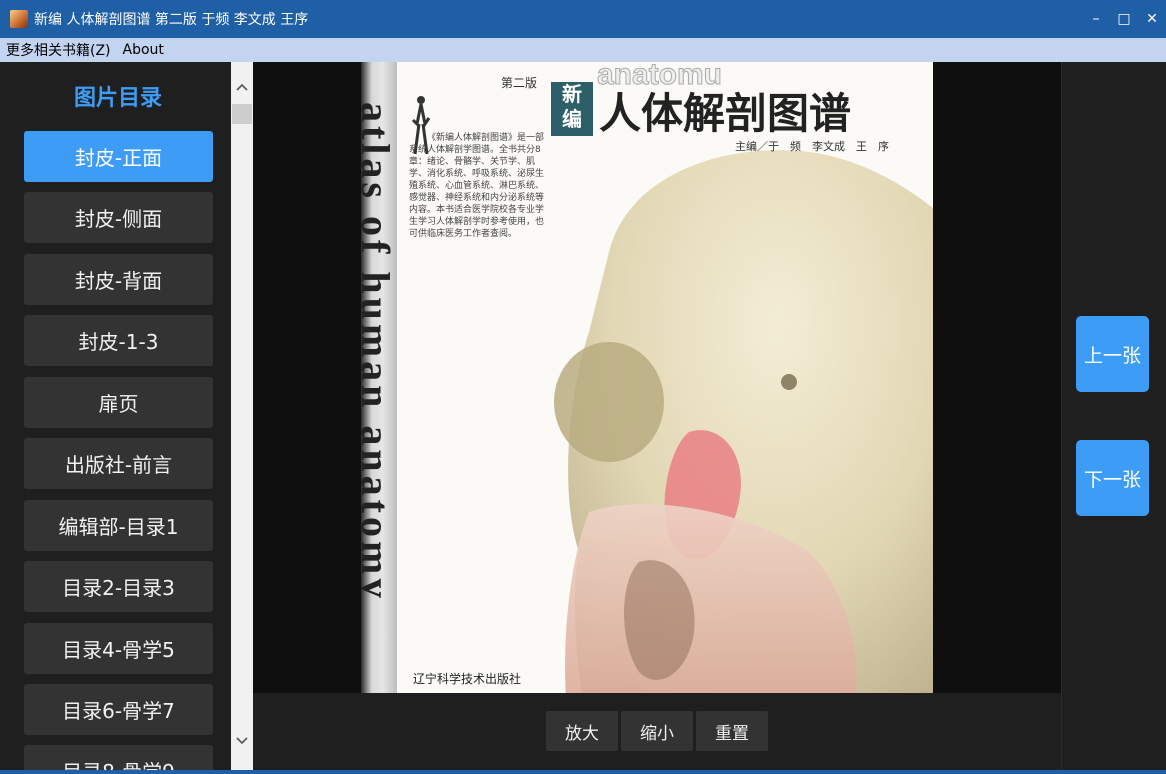 This screenshot has width=1166, height=774. Describe the element at coordinates (1114, 416) in the screenshot. I see `page-navigation-panel: 上一张 下一张` at that location.